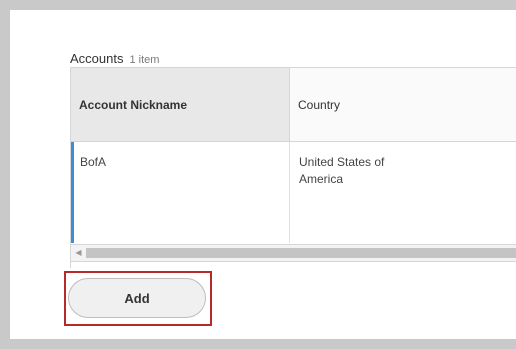 The height and width of the screenshot is (349, 516). Describe the element at coordinates (144, 60) in the screenshot. I see `item-count: 1 item` at that location.